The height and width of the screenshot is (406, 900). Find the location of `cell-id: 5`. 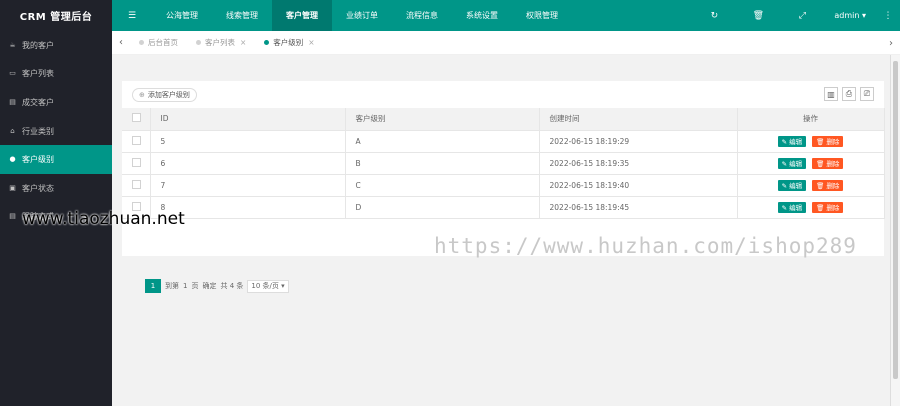

cell-id: 5 is located at coordinates (248, 141).